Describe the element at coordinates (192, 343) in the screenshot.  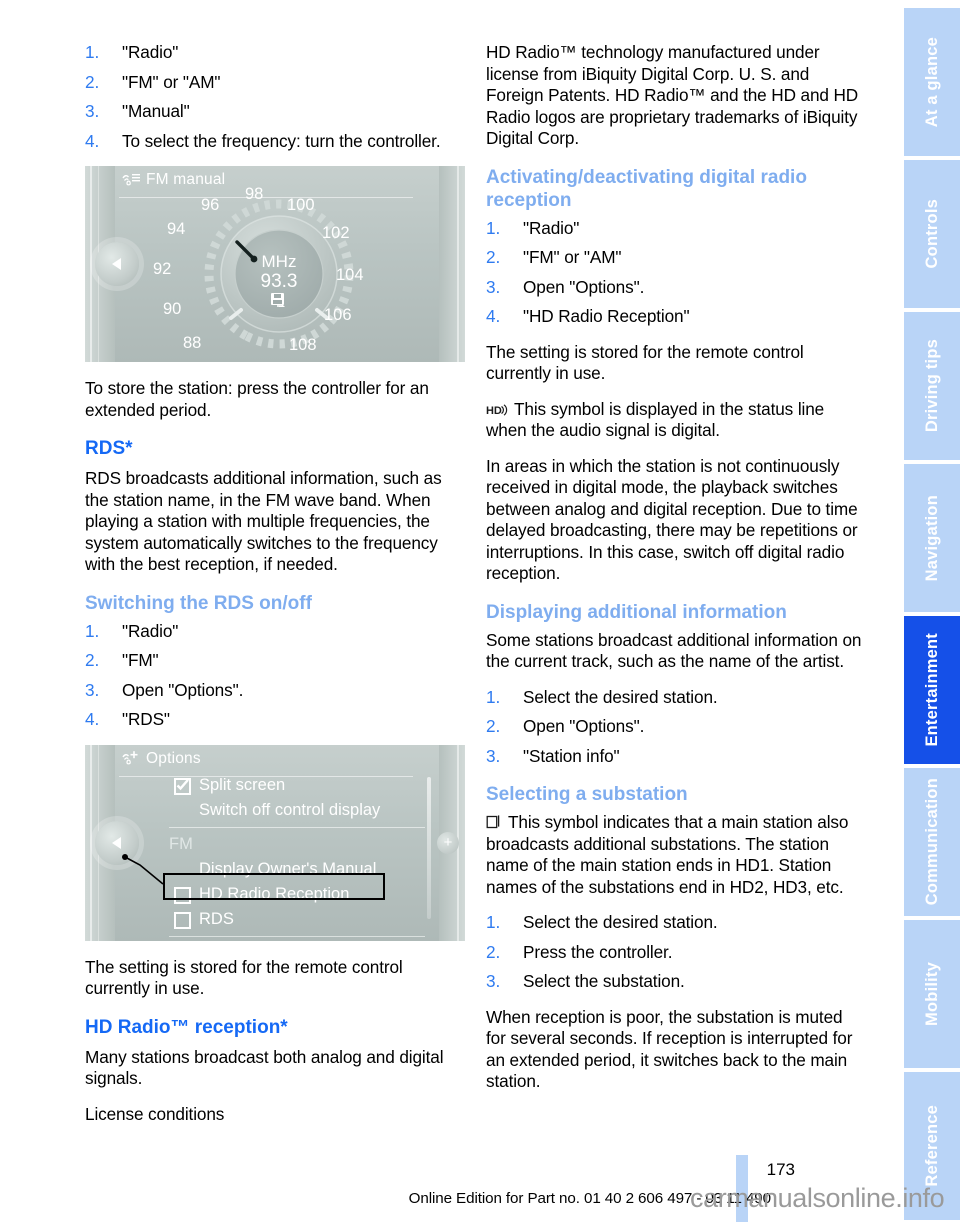
I see `dial-tick-88: 88` at that location.